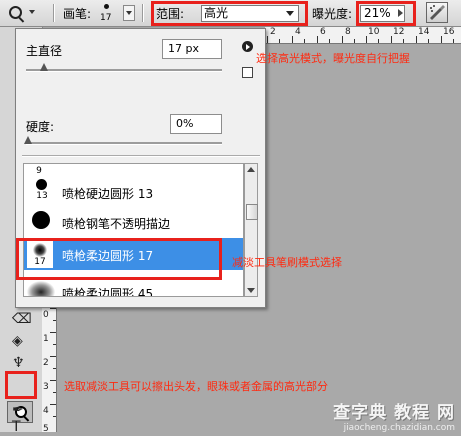 This screenshot has width=461, height=436. I want to click on smudge-icon: ♆, so click(18, 363).